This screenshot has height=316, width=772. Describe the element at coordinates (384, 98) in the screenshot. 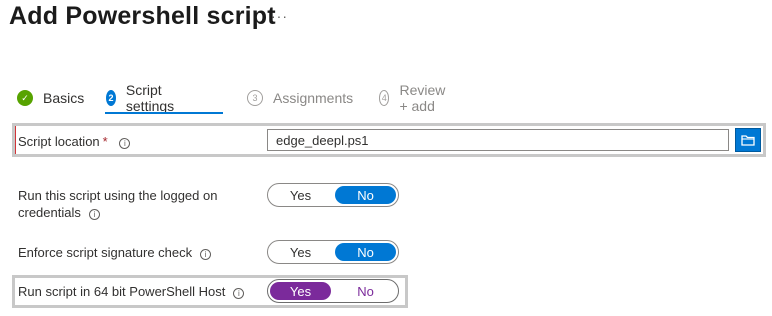

I see `step-4-badge: 4` at that location.